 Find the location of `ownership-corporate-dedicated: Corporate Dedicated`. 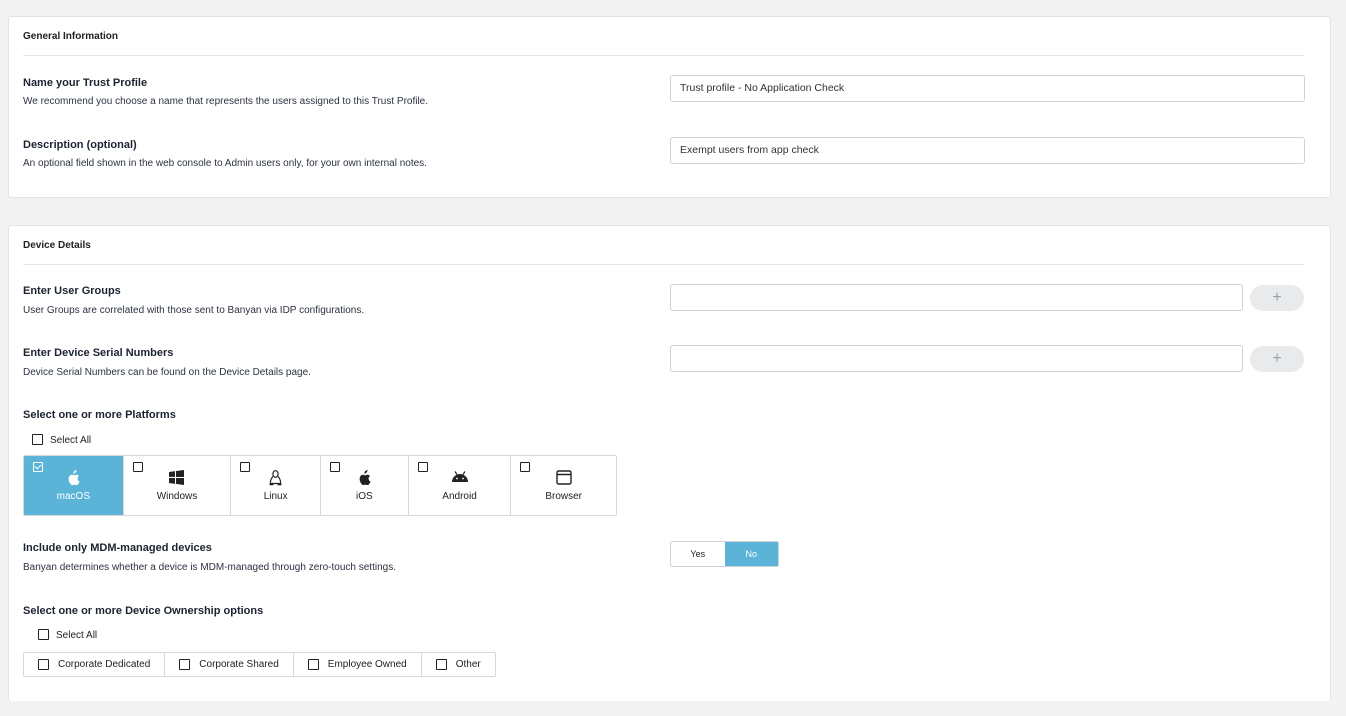

ownership-corporate-dedicated: Corporate Dedicated is located at coordinates (95, 664).